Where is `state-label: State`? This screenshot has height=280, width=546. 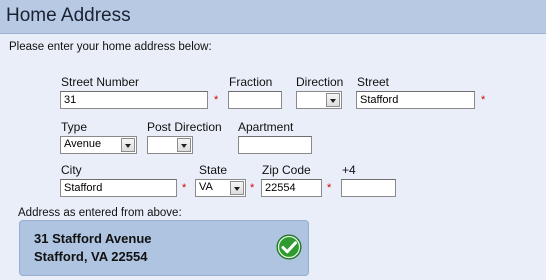
state-label: State is located at coordinates (213, 170).